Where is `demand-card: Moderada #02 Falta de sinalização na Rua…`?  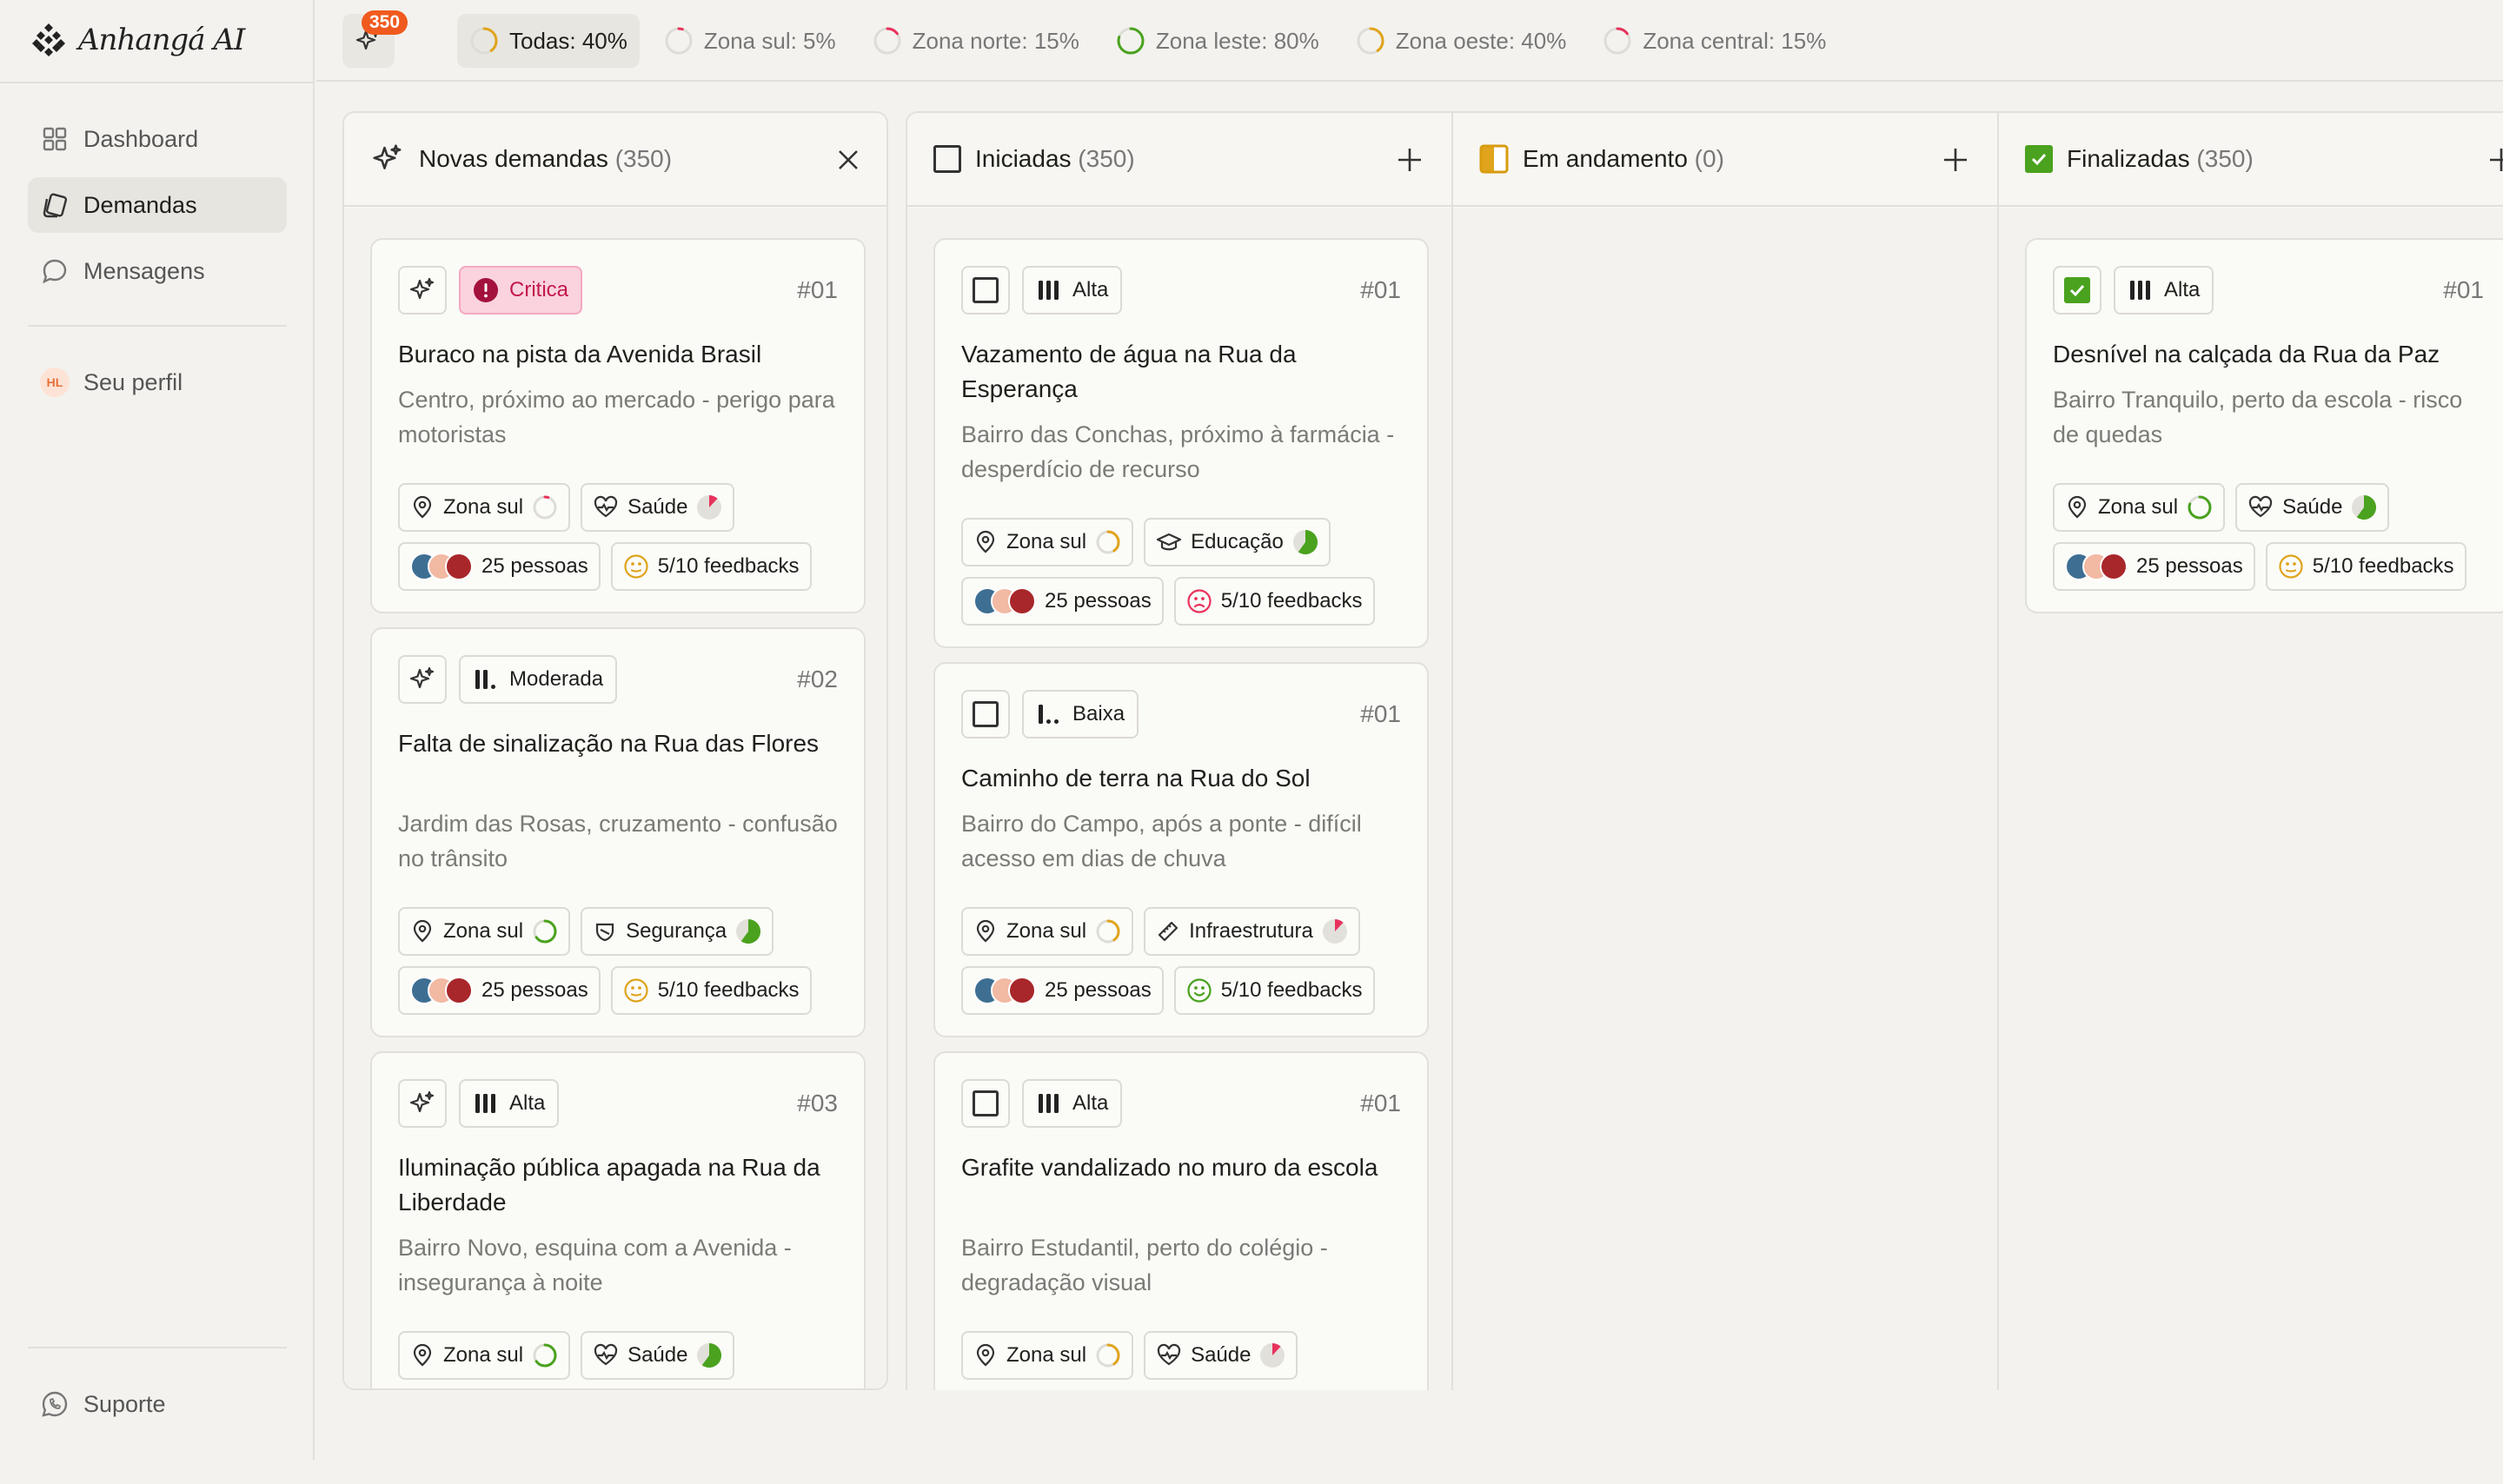
demand-card: Moderada #02 Falta de sinalização na Rua… is located at coordinates (618, 832).